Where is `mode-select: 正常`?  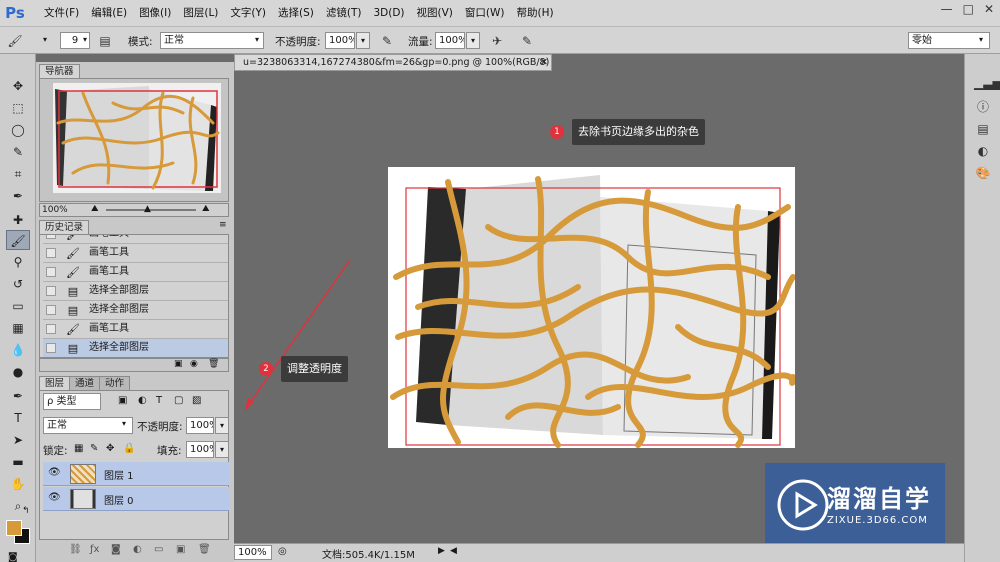
mode-select: 正常 is located at coordinates (212, 40).